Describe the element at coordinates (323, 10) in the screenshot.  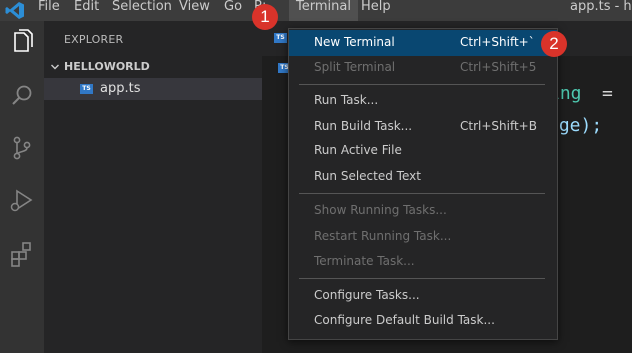
I see `menu-terminal: Terminal` at that location.